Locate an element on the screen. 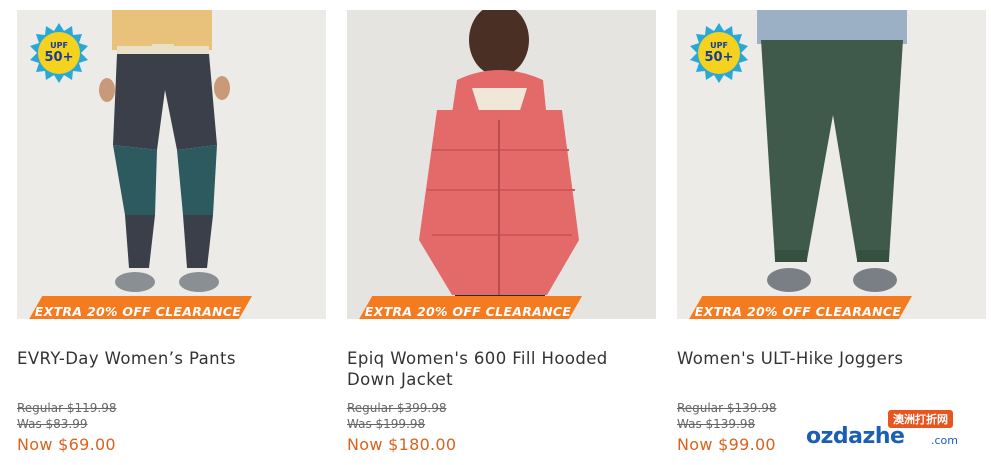  now-price: Now $99.00 is located at coordinates (726, 444).